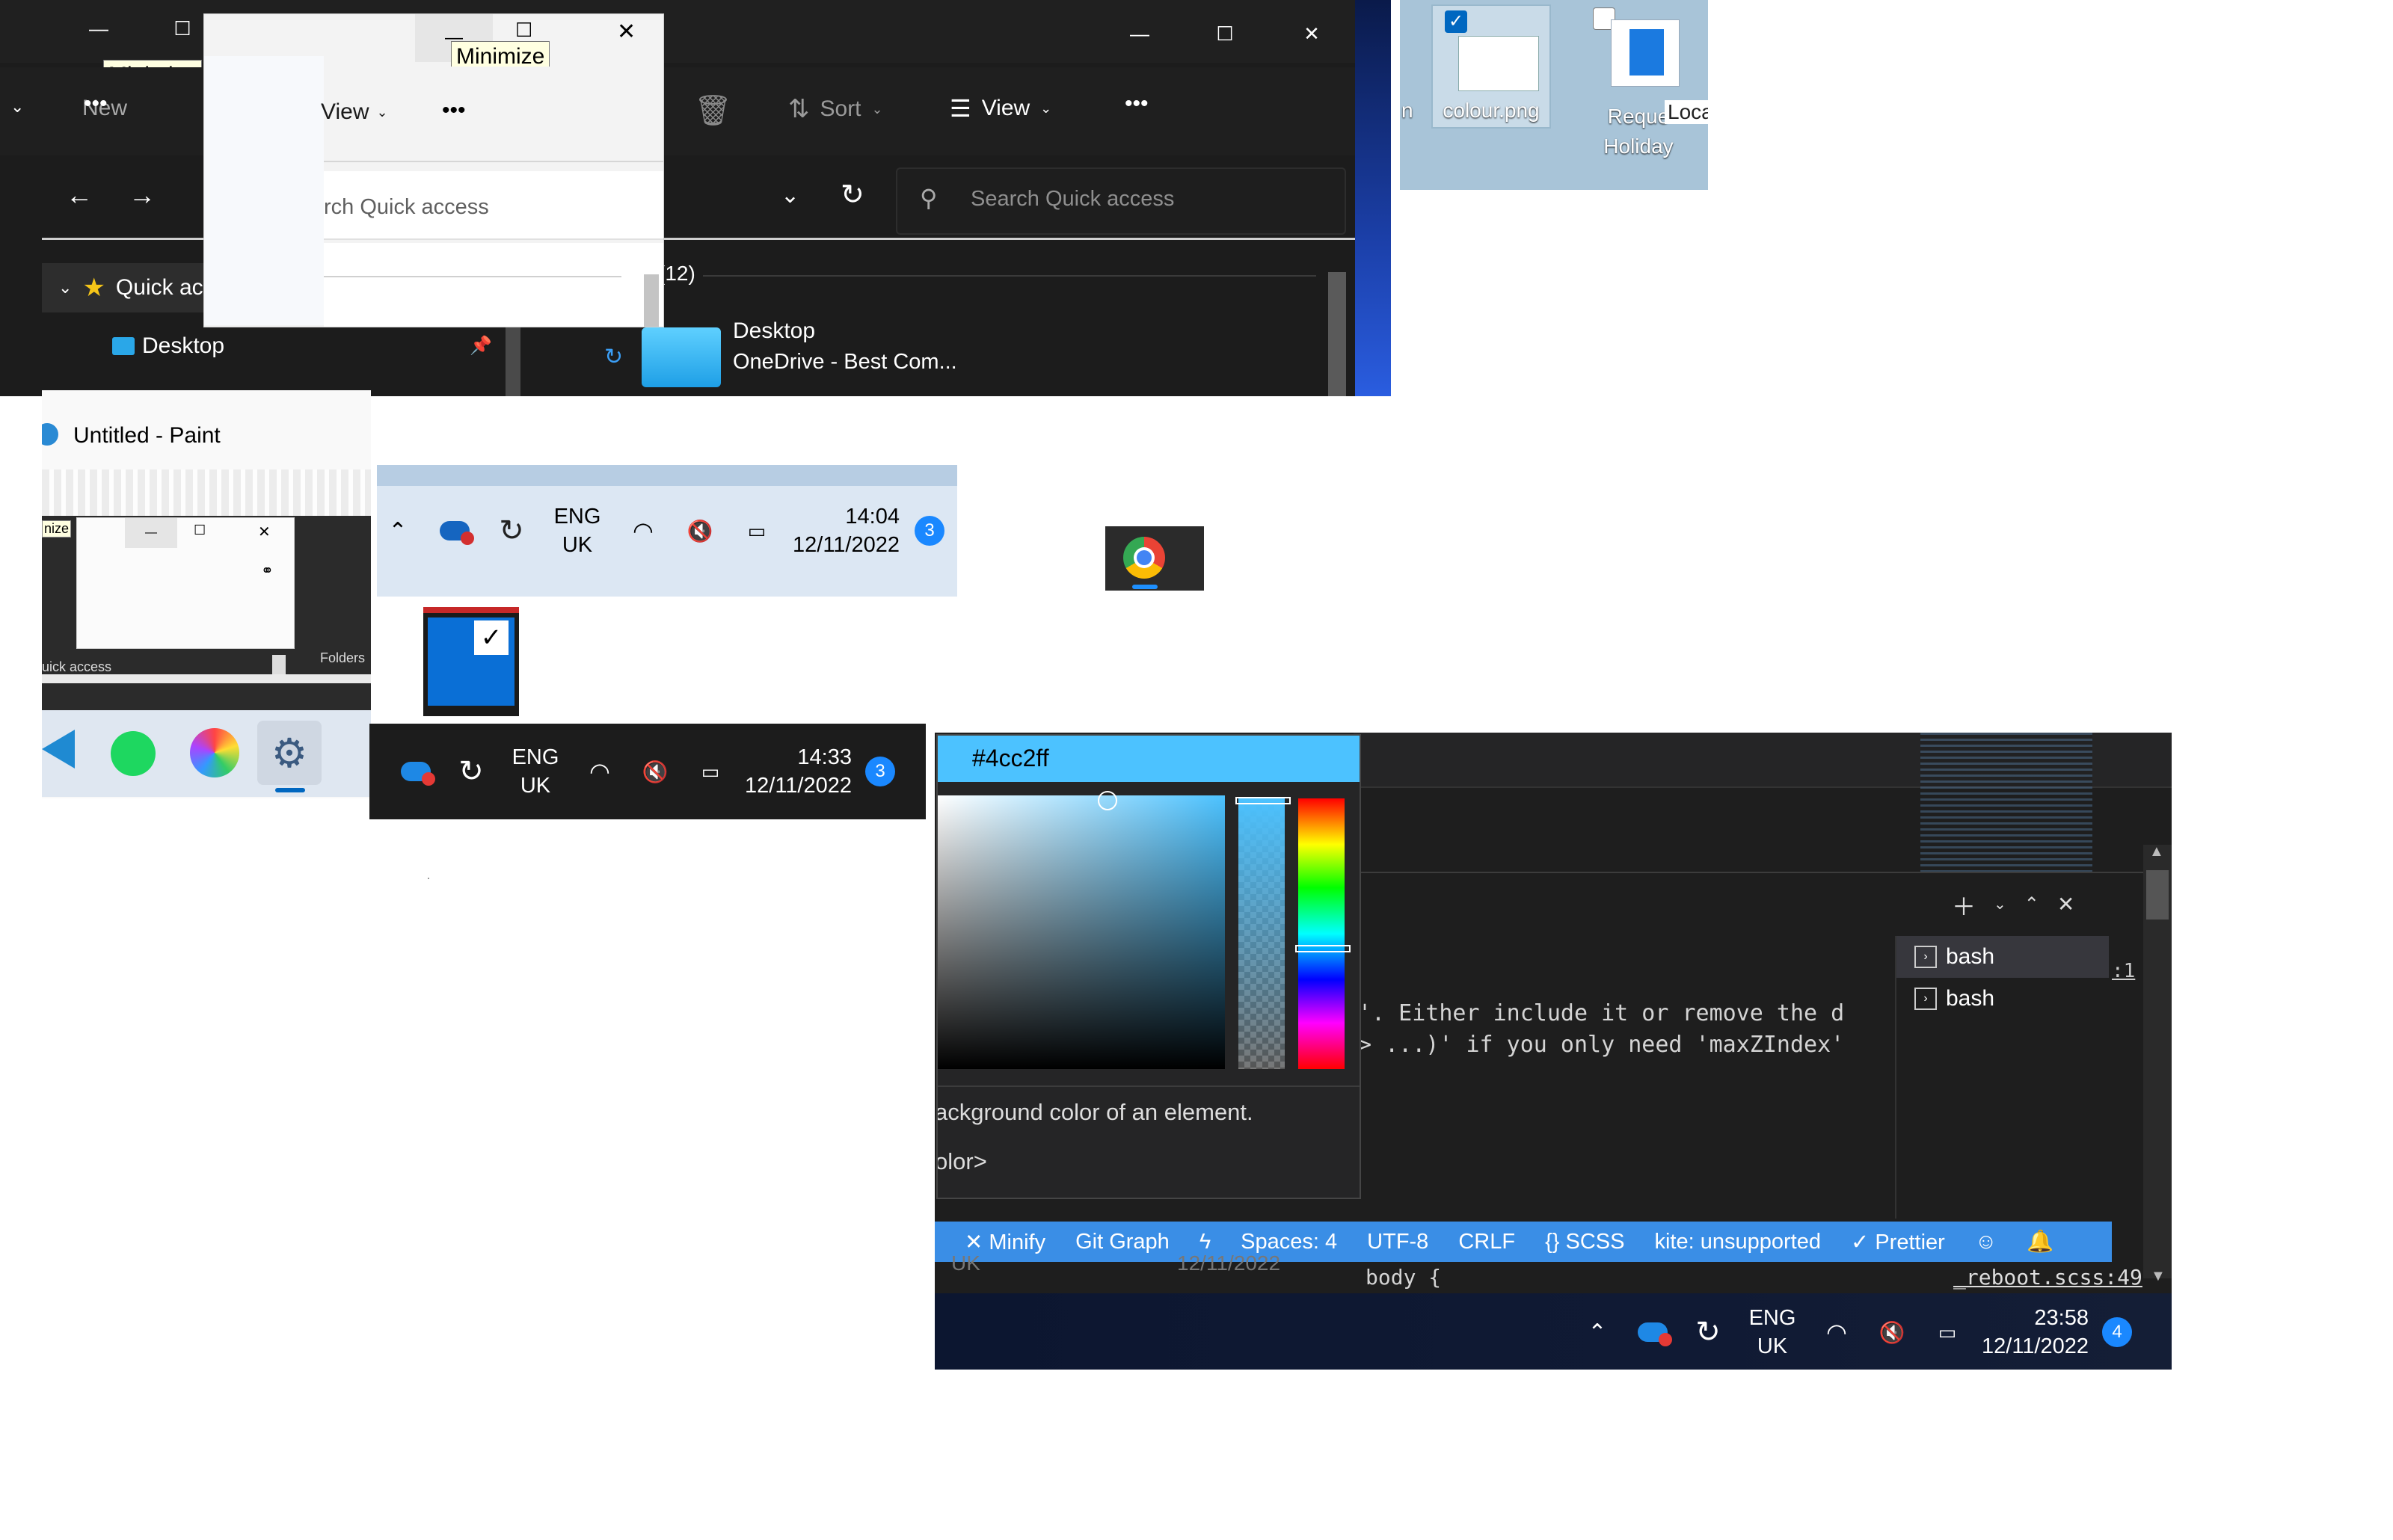  I want to click on search-input: Search Quick access, so click(1072, 199).